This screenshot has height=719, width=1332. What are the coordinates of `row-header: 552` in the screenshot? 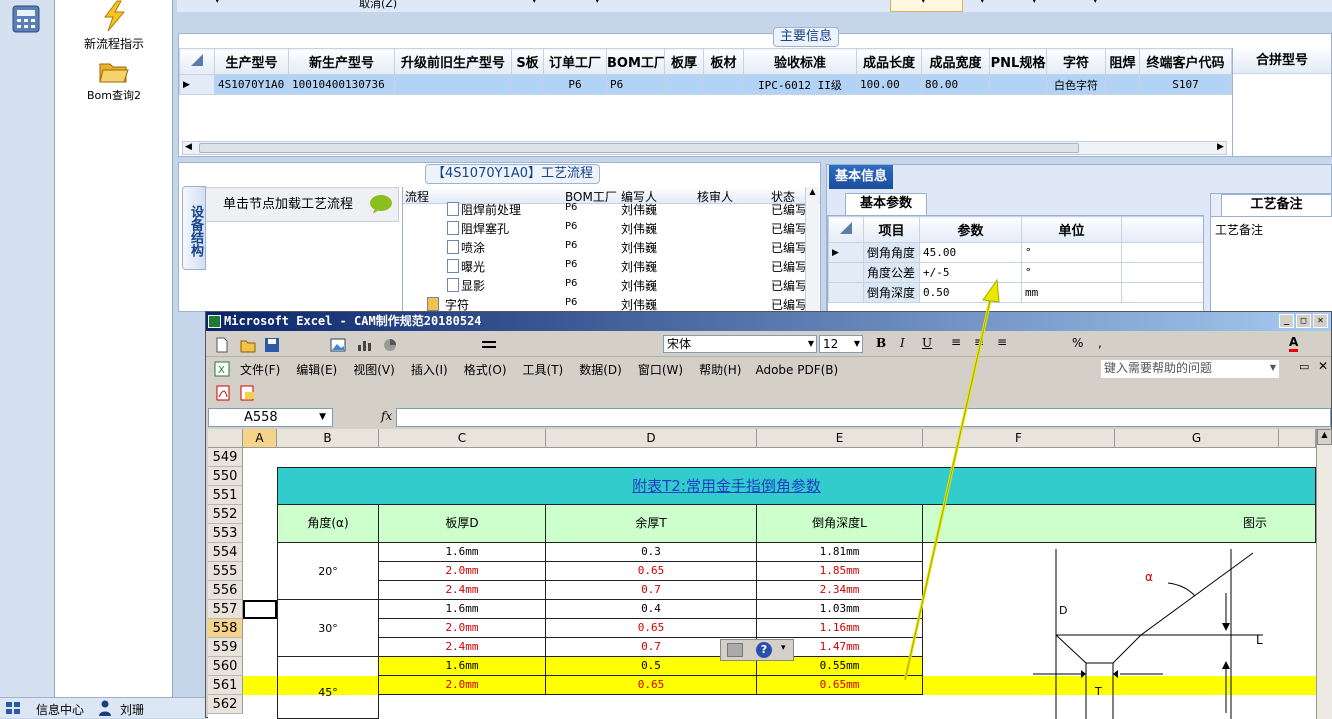 It's located at (225, 514).